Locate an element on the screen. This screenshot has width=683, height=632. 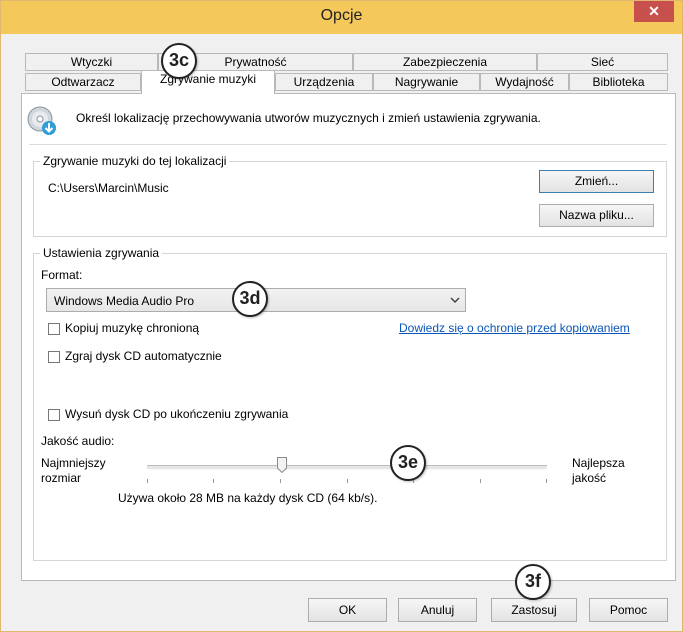
callout-badge: 3d is located at coordinates (250, 299).